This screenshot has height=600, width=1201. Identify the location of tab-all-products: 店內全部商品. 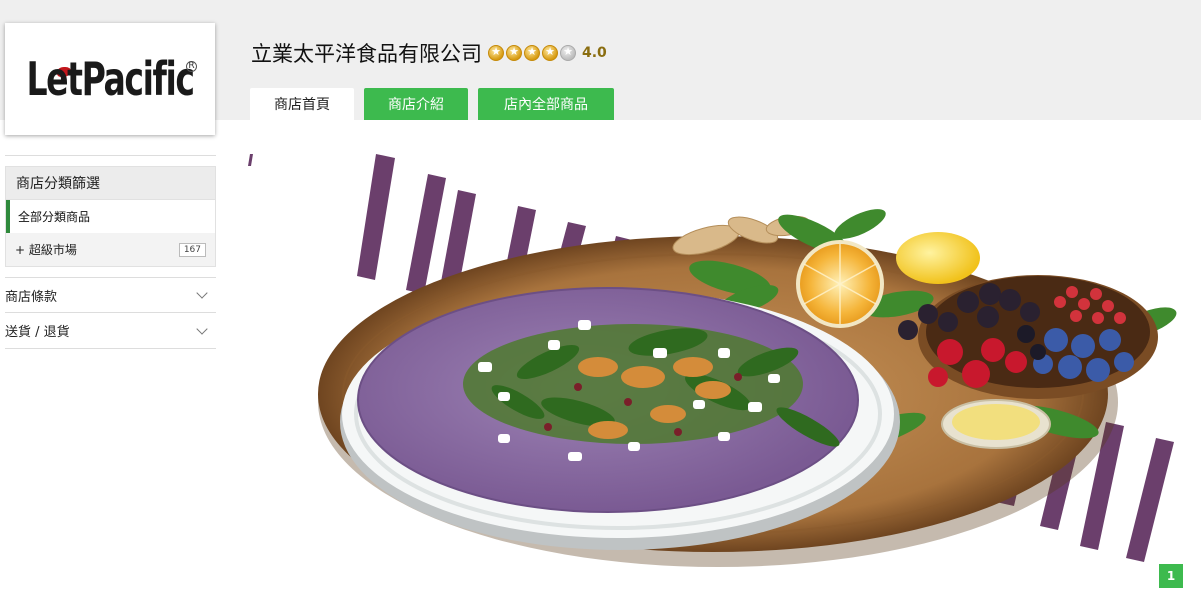
(546, 104).